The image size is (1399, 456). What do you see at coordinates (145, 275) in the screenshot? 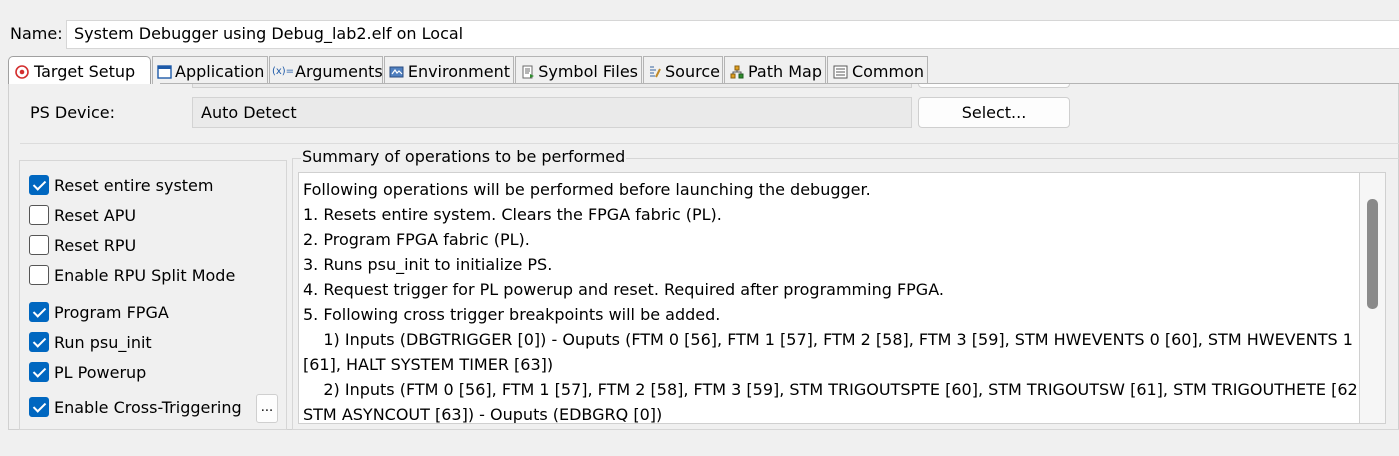
I see `checkbox-label: Enable RPU Split Mode` at bounding box center [145, 275].